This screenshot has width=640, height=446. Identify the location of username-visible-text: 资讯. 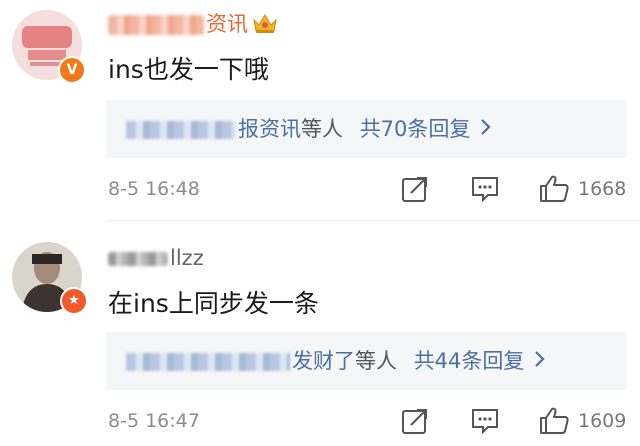
(227, 24).